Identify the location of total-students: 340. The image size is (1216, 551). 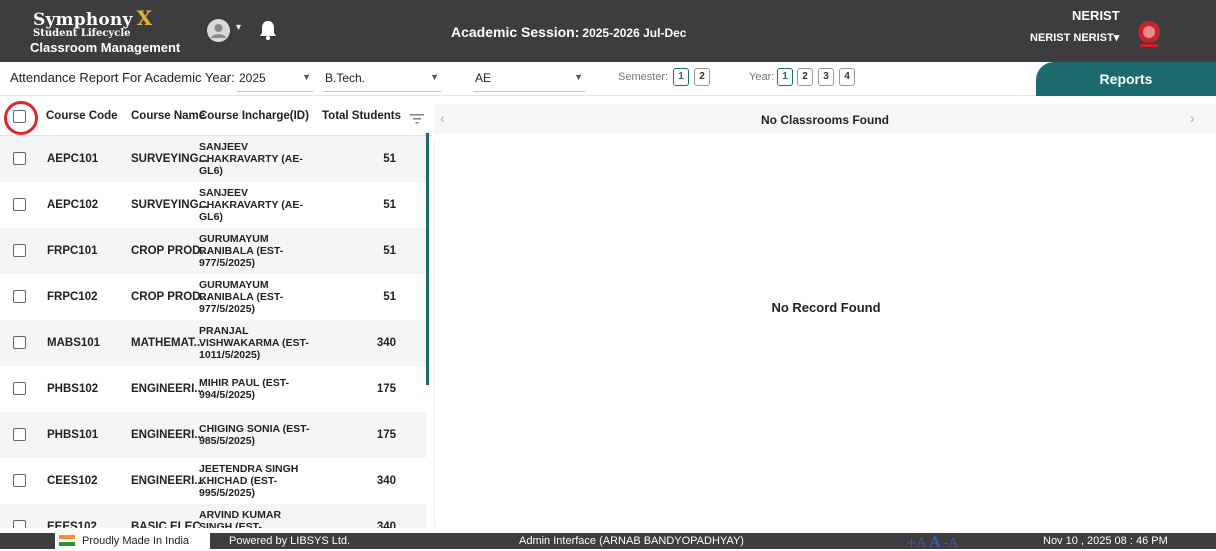
(386, 481).